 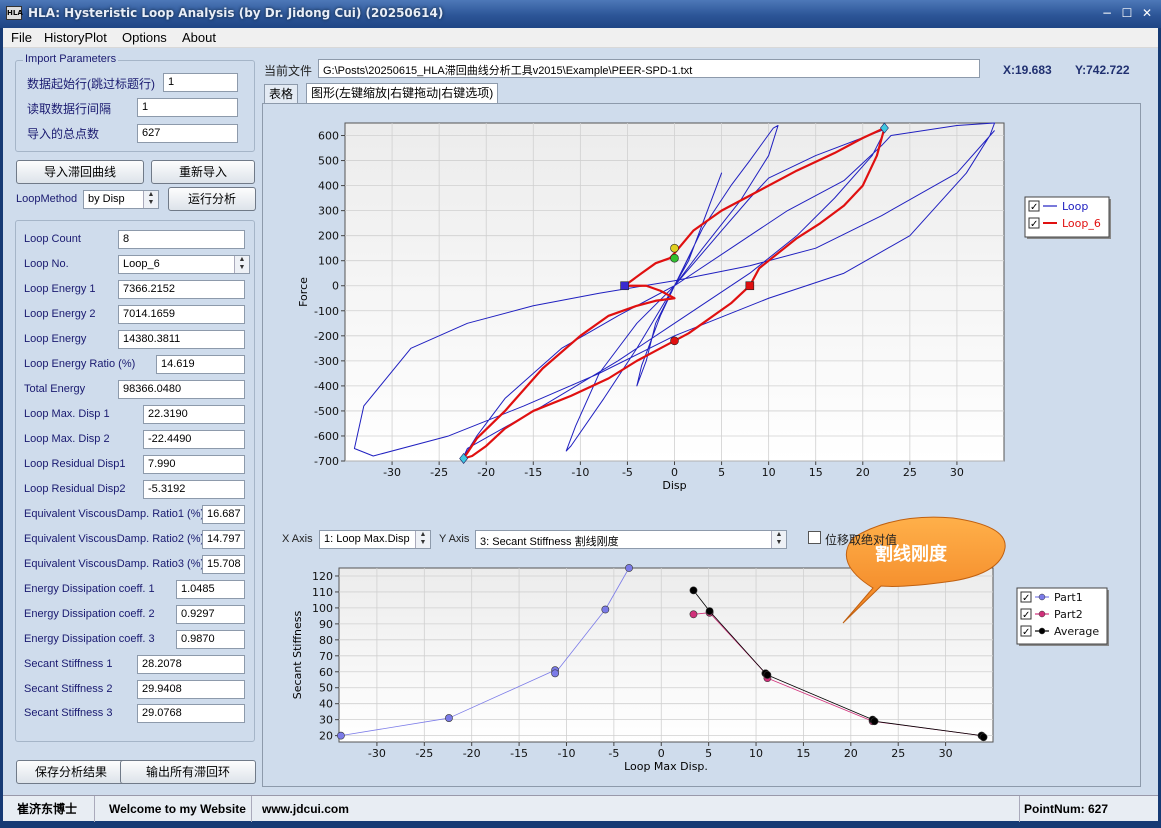 I want to click on stiffness-y-tick-label: 80, so click(x=326, y=640).